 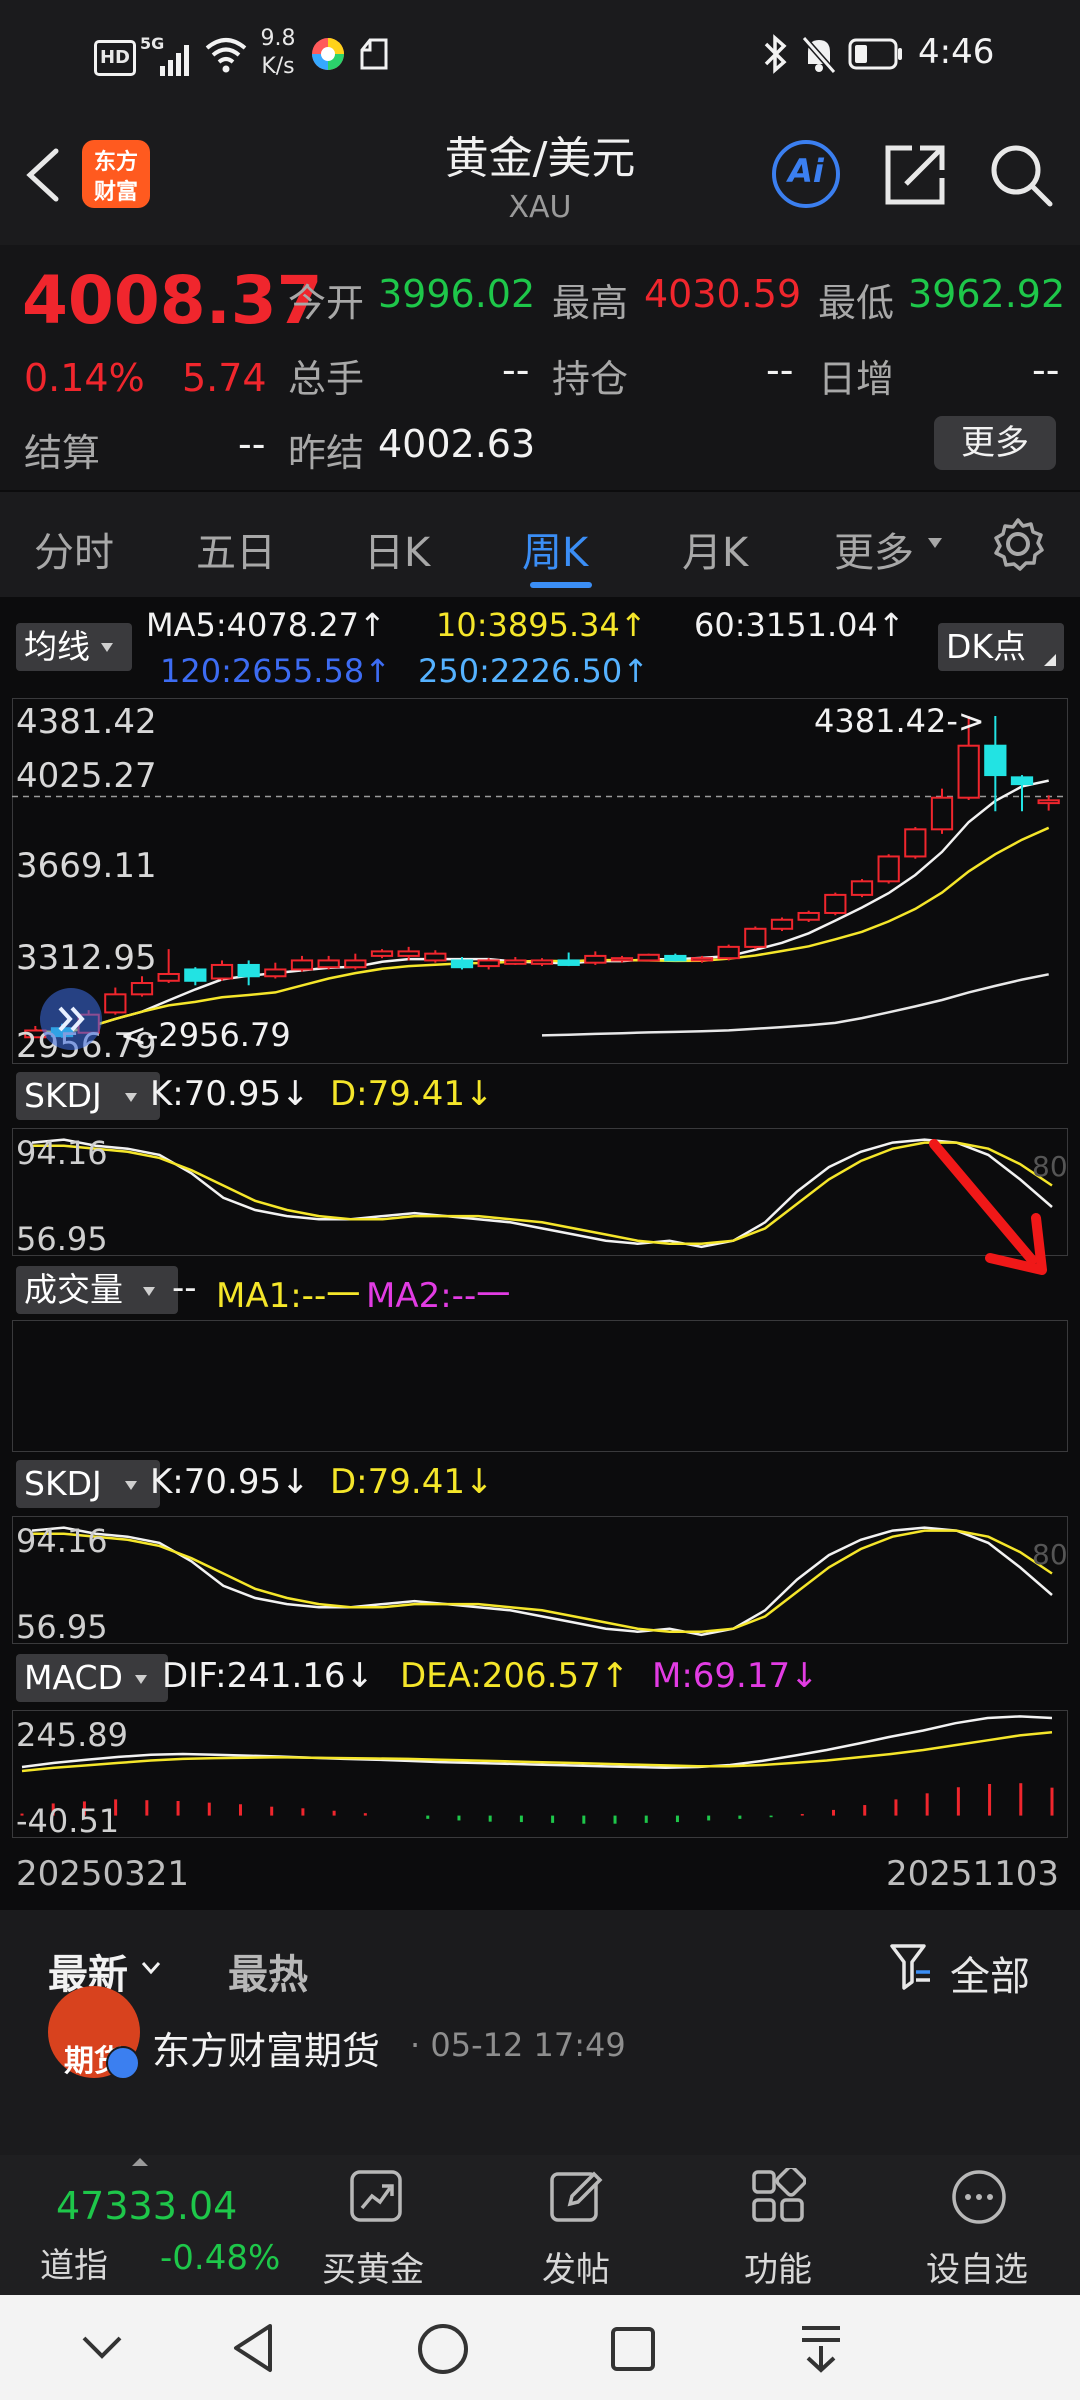 What do you see at coordinates (275, 671) in the screenshot?
I see `ma120-value: 120:2655.58↑` at bounding box center [275, 671].